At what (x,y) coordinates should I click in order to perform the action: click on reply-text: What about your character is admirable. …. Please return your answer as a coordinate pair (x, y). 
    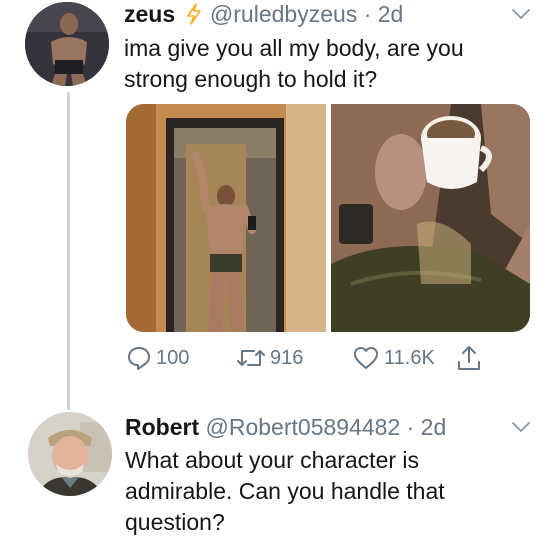
    Looking at the image, I should click on (285, 491).